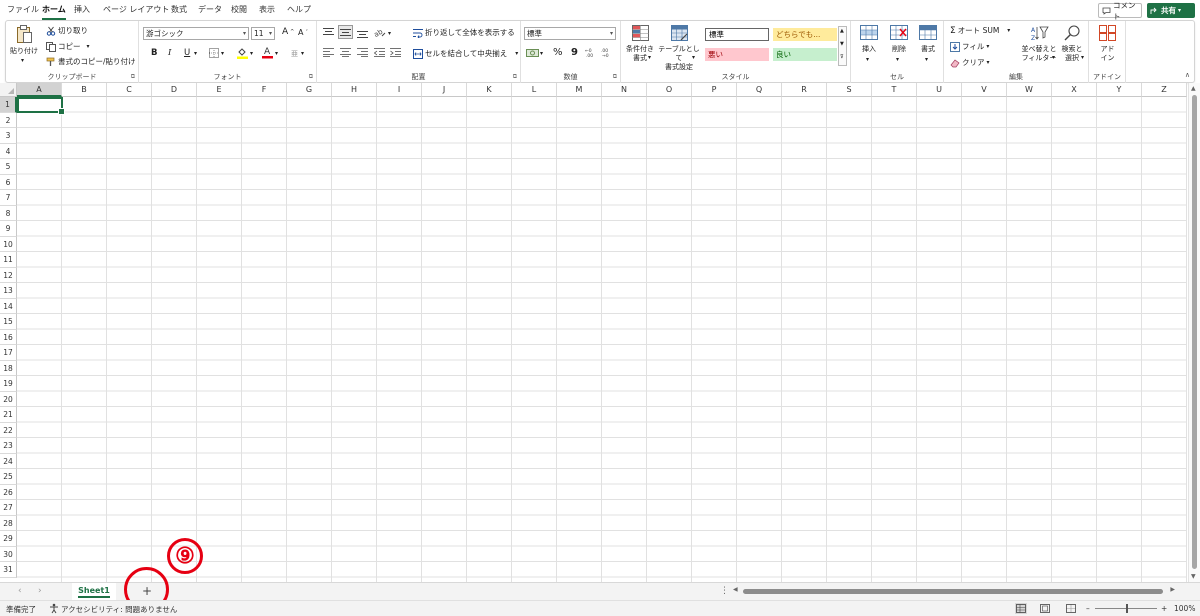 The height and width of the screenshot is (616, 1200). What do you see at coordinates (8, 430) in the screenshot?
I see `row-header: 22` at bounding box center [8, 430].